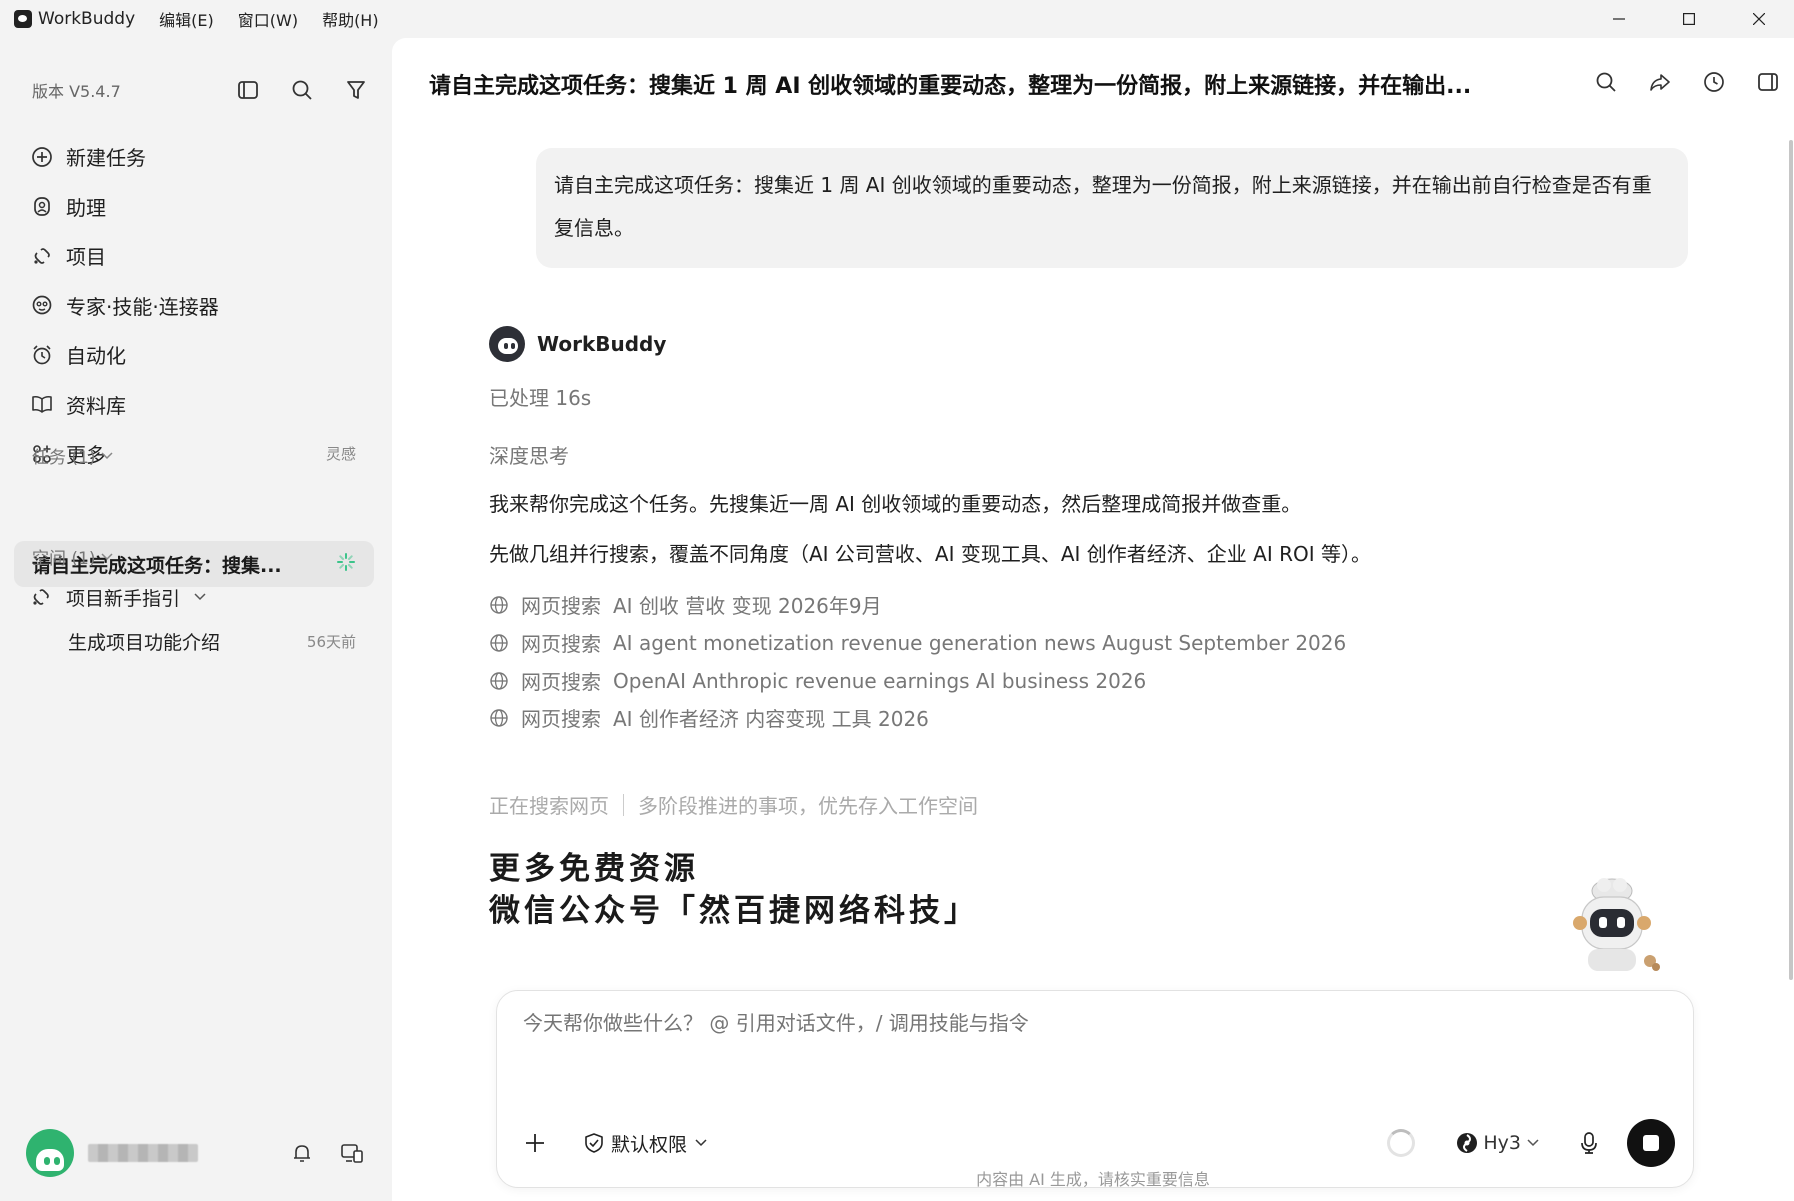 The image size is (1794, 1201). Describe the element at coordinates (1093, 1179) in the screenshot. I see `ai-disclaimer: 内容由 AI 生成，请核实重要信息` at that location.